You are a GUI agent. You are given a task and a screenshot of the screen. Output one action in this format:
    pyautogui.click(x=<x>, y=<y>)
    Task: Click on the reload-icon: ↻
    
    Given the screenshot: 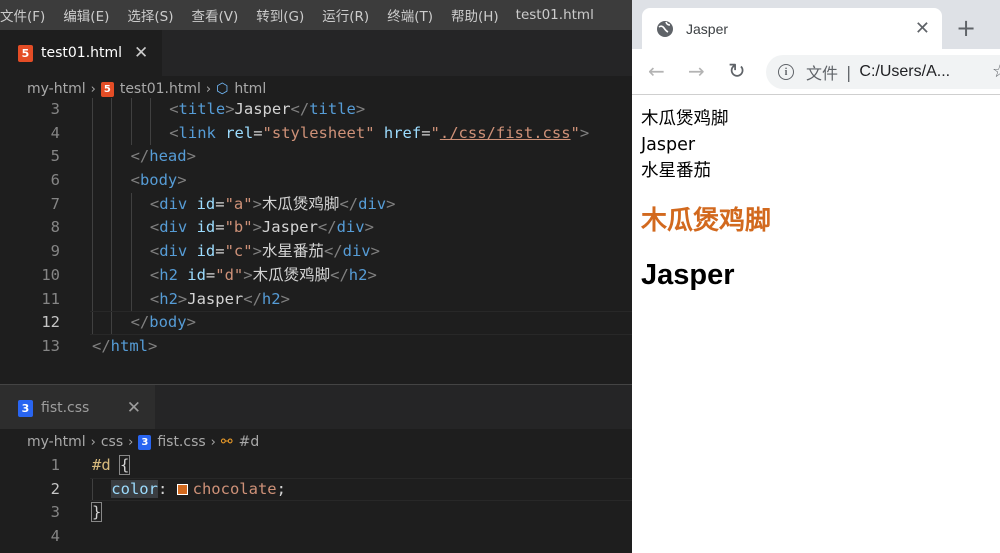 What is the action you would take?
    pyautogui.click(x=737, y=71)
    